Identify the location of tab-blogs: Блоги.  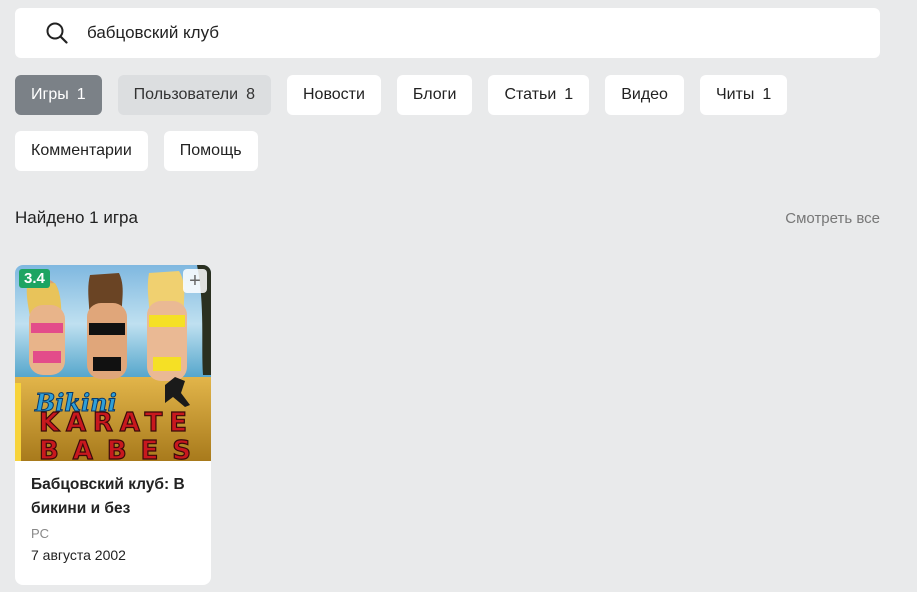
(434, 95).